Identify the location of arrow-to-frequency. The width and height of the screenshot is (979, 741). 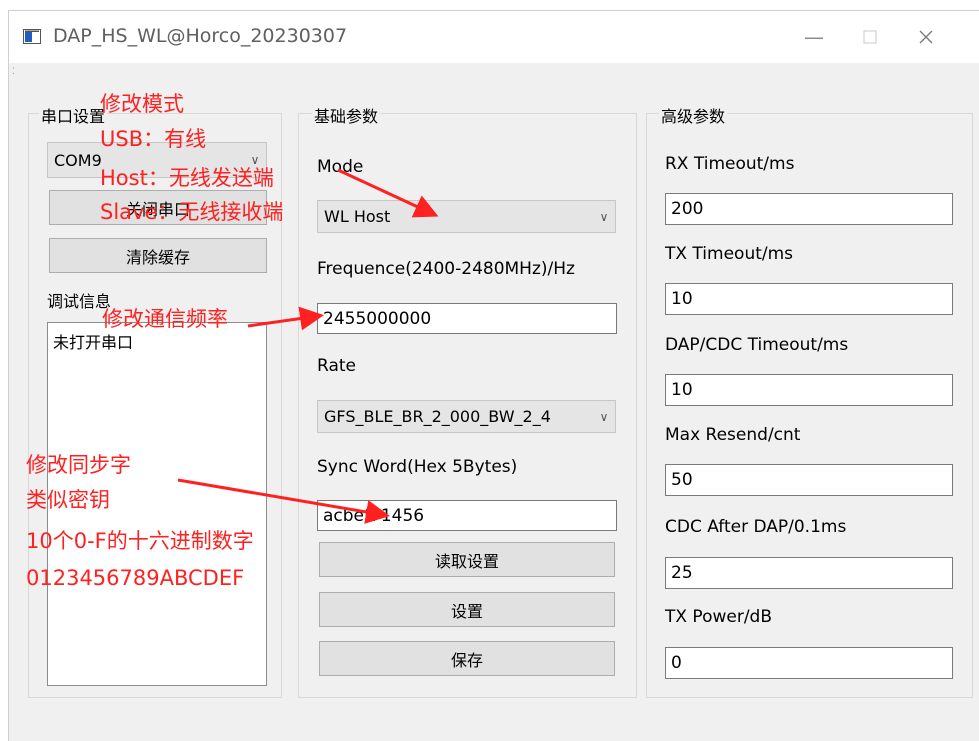
(285, 318).